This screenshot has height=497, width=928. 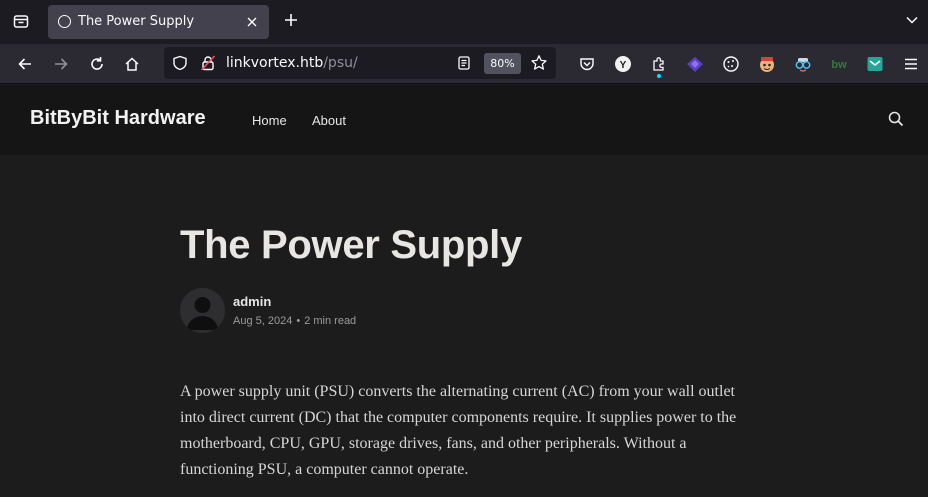 I want to click on lock-warning-icon, so click(x=208, y=65).